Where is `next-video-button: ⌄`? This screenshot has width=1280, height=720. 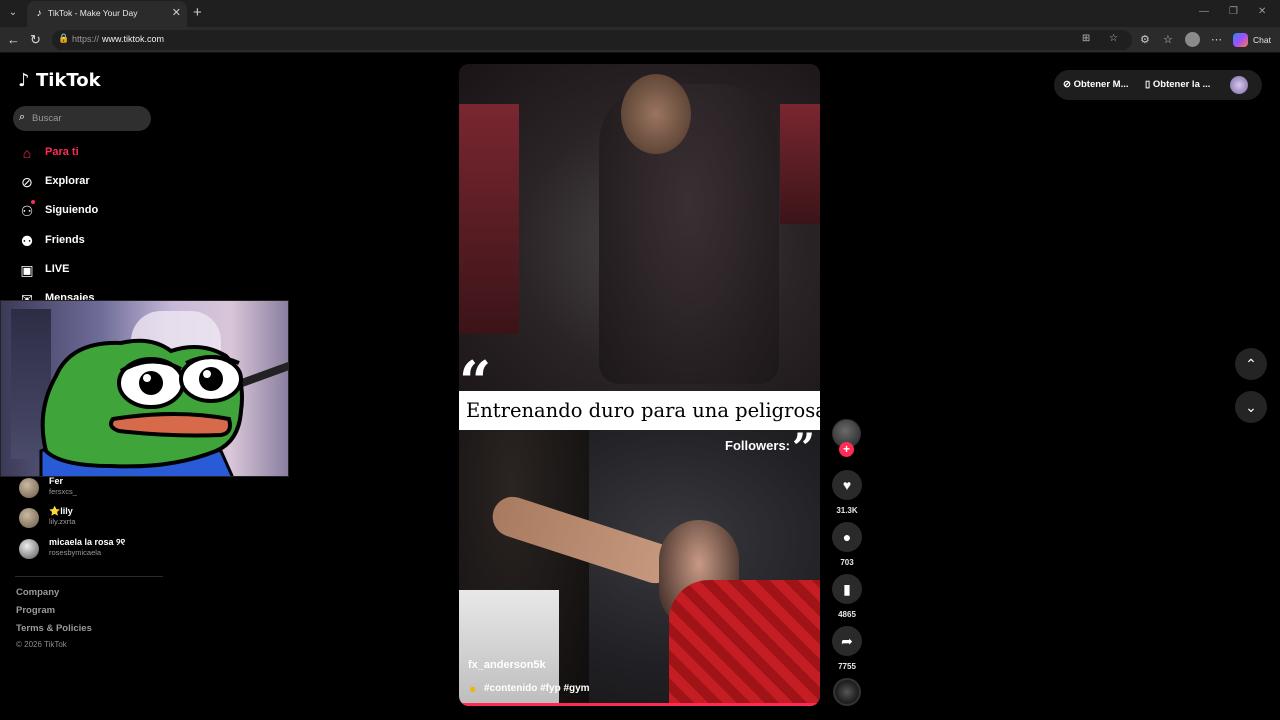
next-video-button: ⌄ is located at coordinates (1251, 407).